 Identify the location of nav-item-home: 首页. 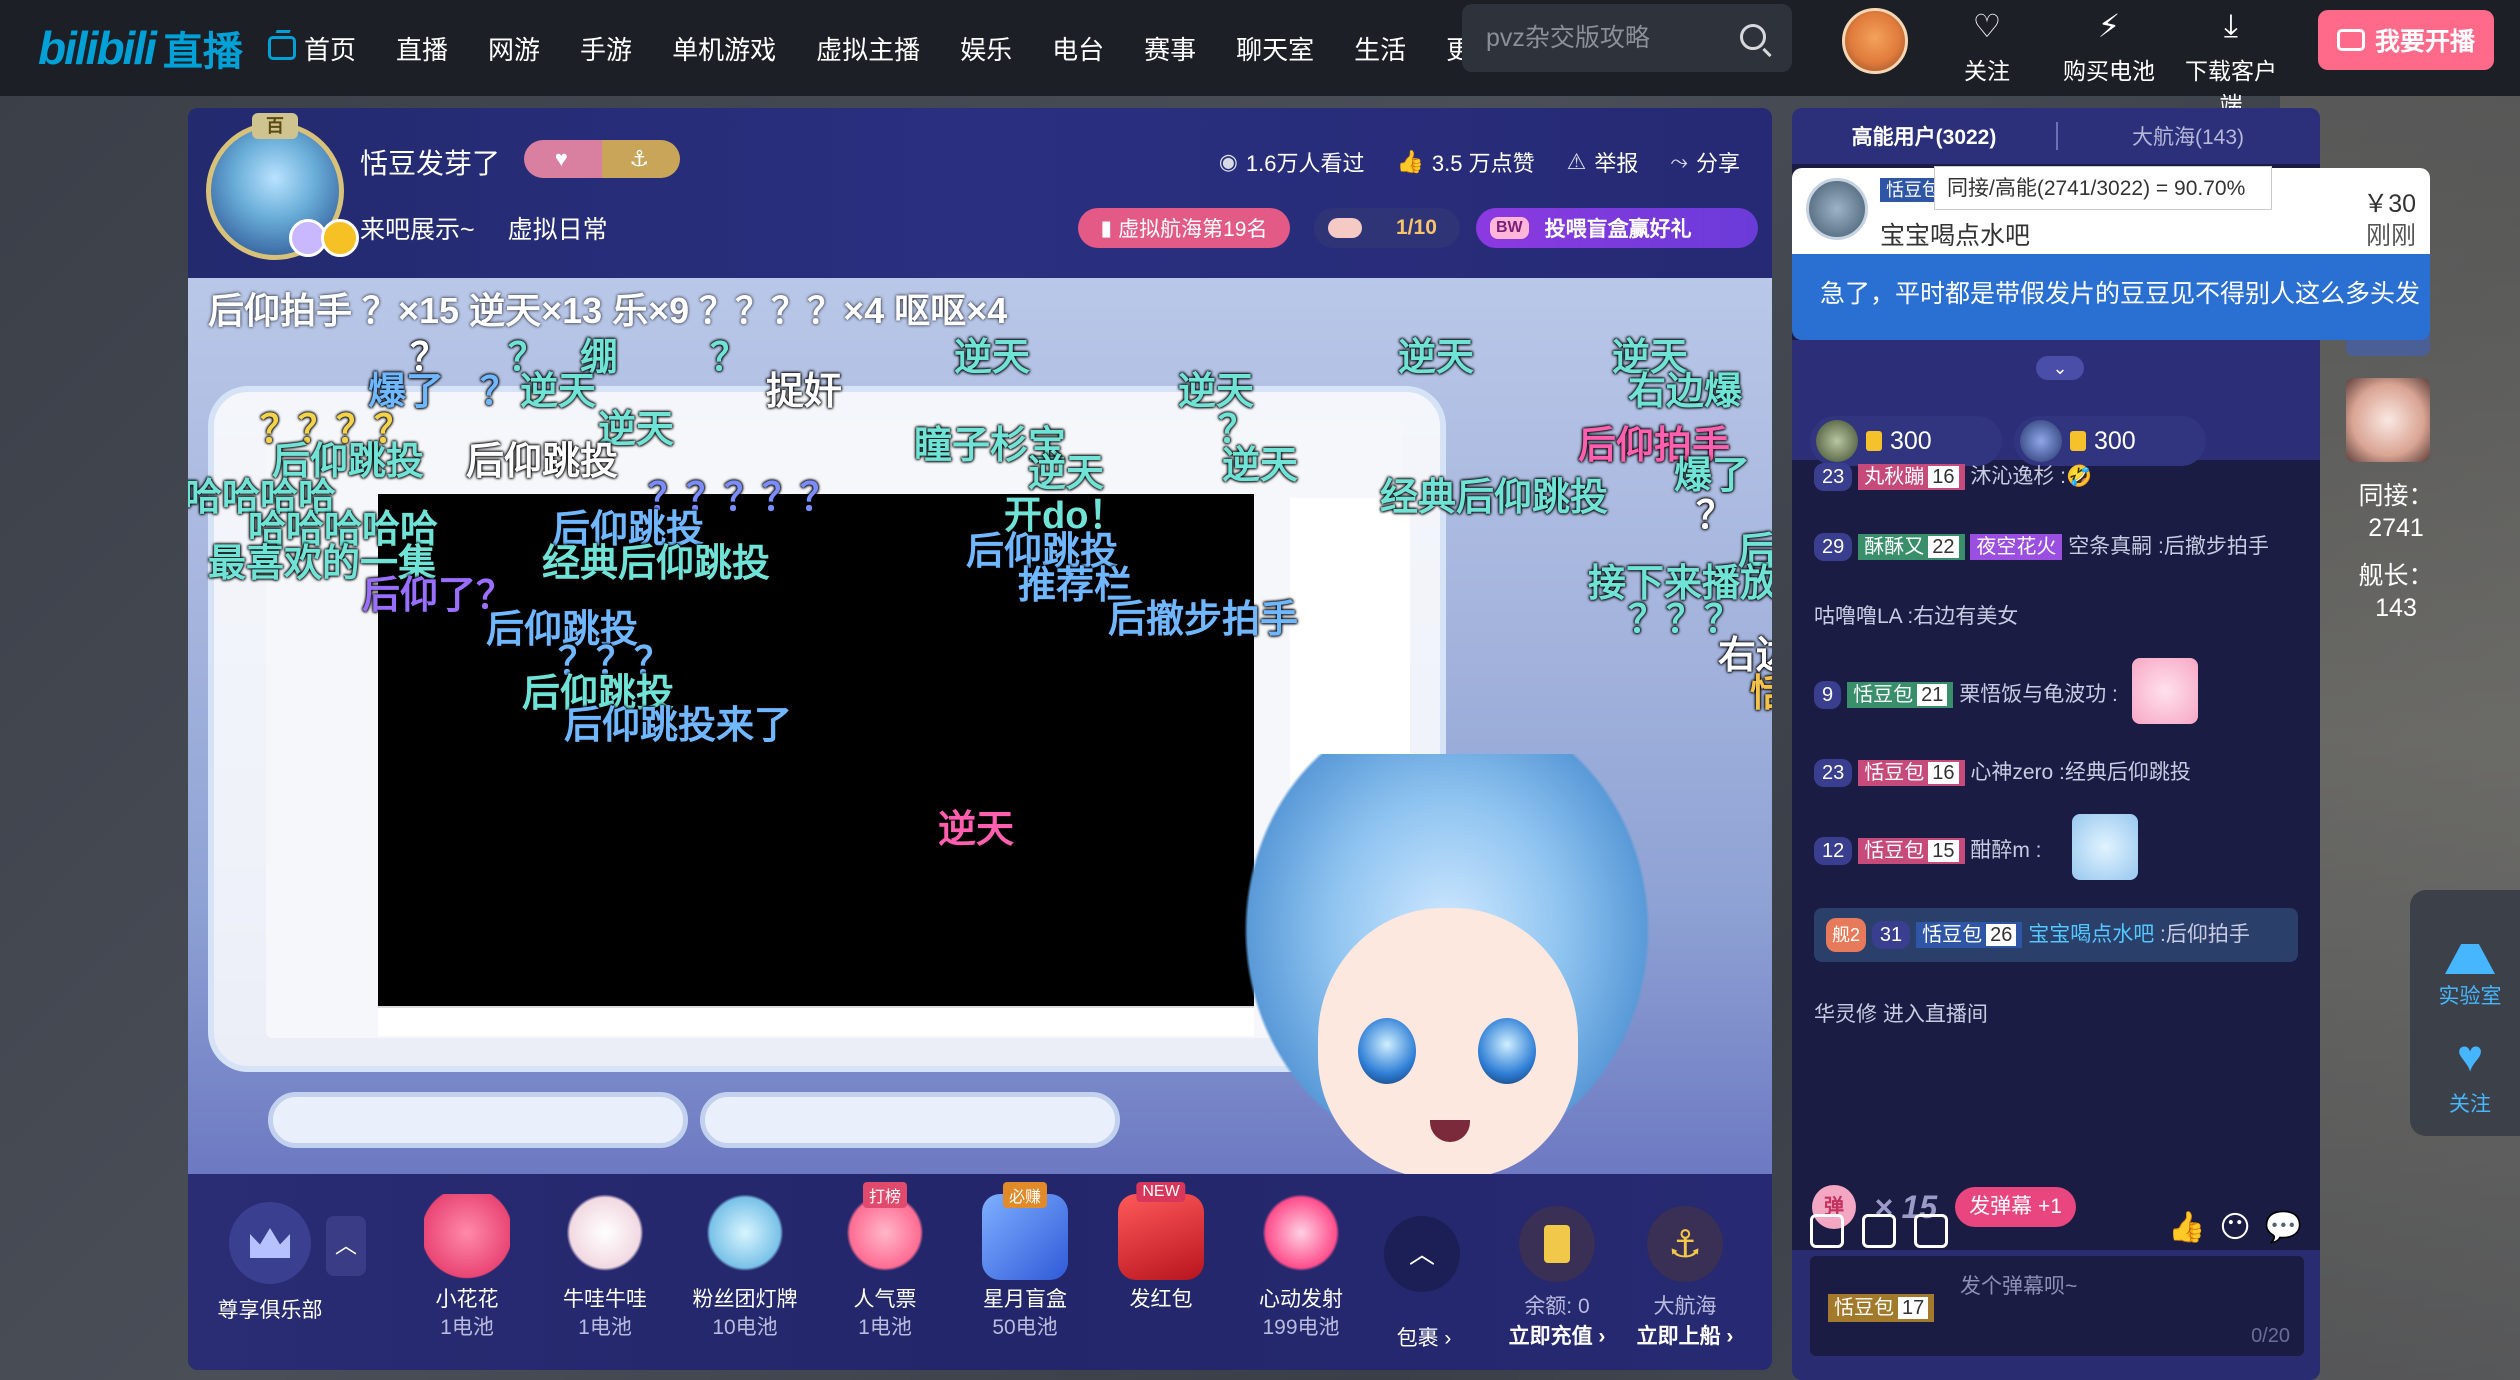
(312, 48).